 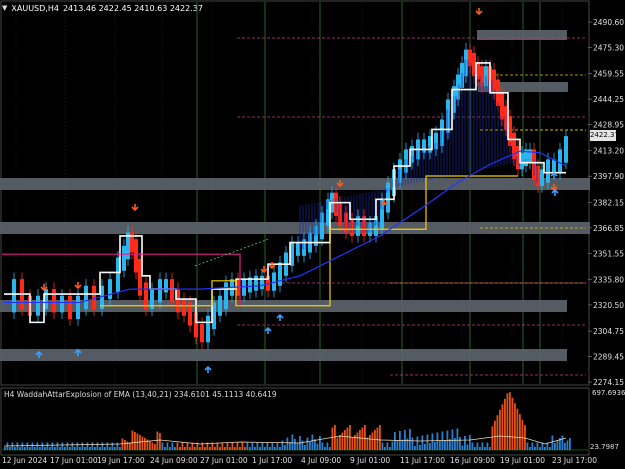 I want to click on price-label: 2490.60, so click(x=608, y=22).